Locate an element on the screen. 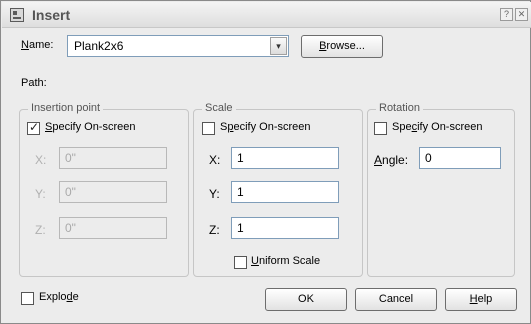 Image resolution: width=531 pixels, height=324 pixels. insertion-z-field: 0" is located at coordinates (113, 228).